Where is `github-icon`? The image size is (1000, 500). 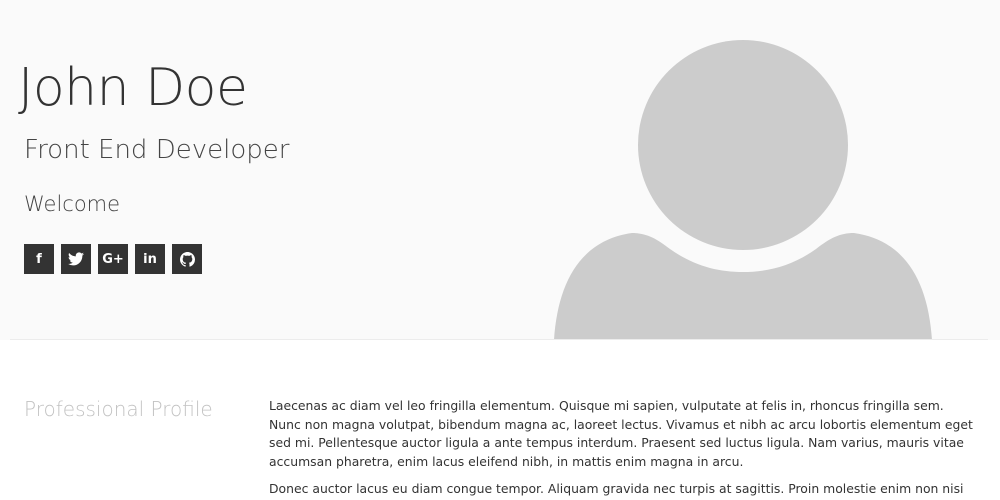 github-icon is located at coordinates (187, 259).